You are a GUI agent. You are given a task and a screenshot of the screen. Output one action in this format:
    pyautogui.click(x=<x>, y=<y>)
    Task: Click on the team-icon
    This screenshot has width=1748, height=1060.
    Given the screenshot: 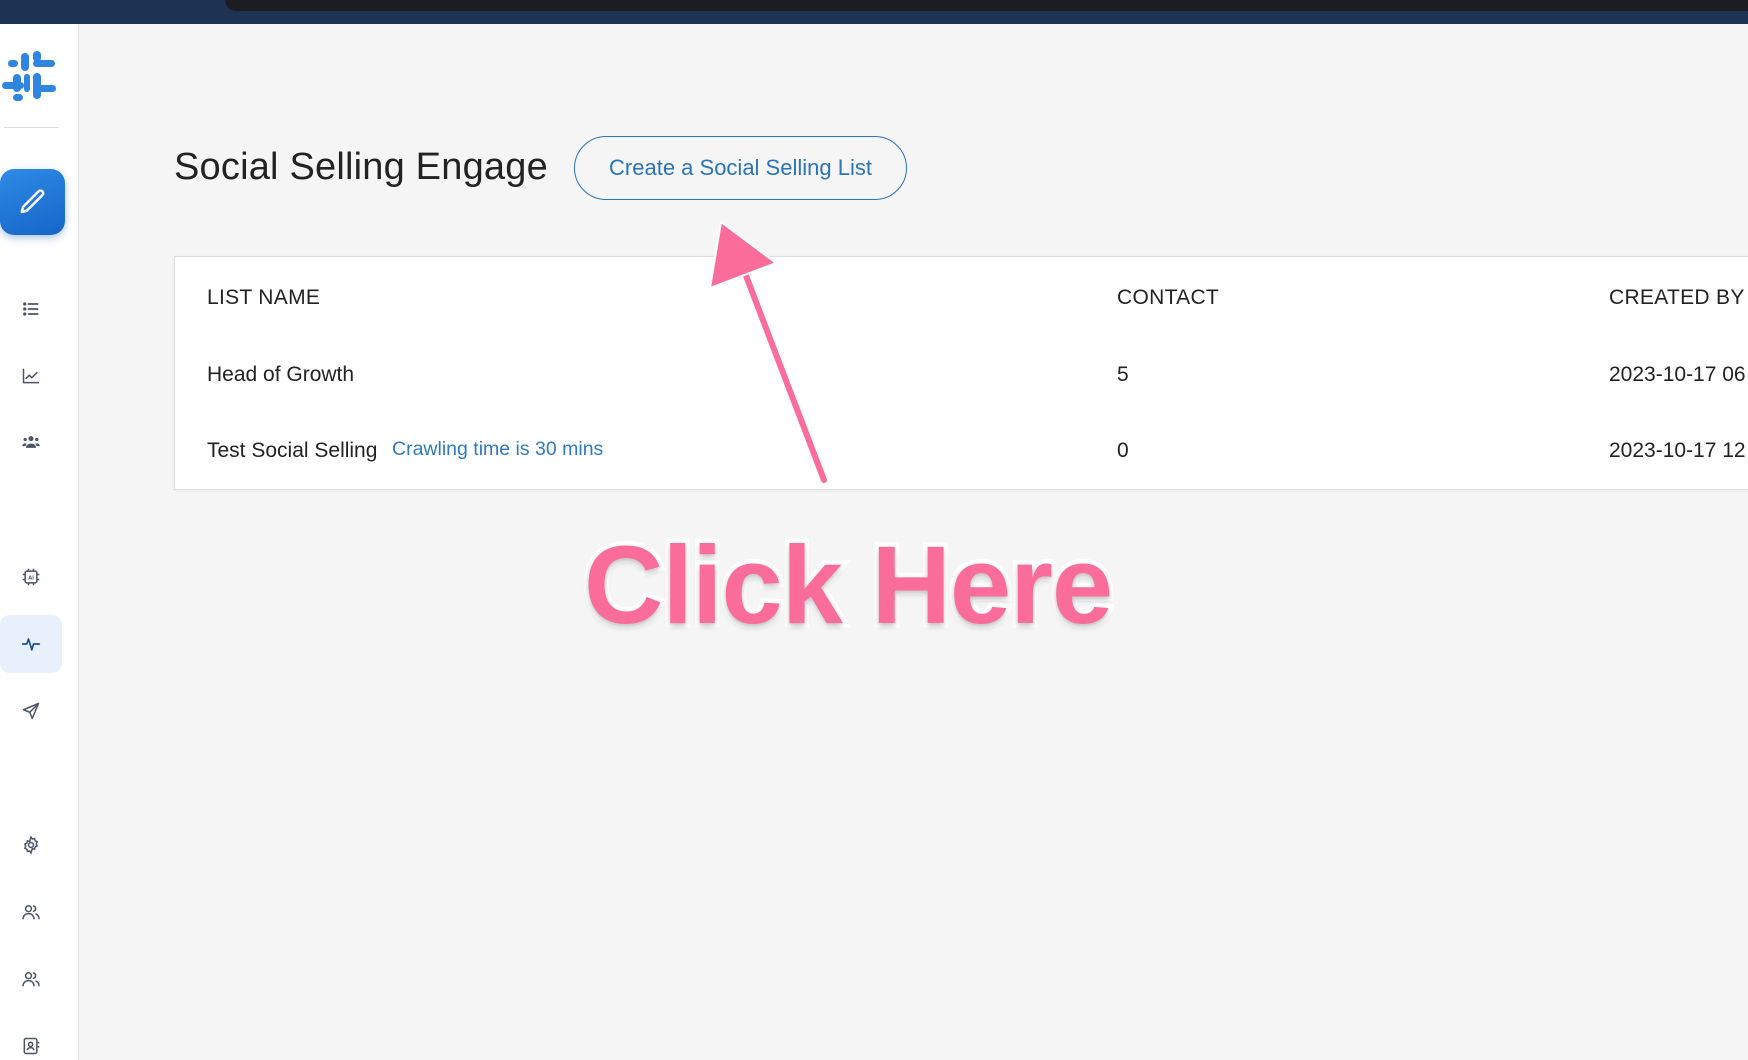 What is the action you would take?
    pyautogui.click(x=31, y=442)
    